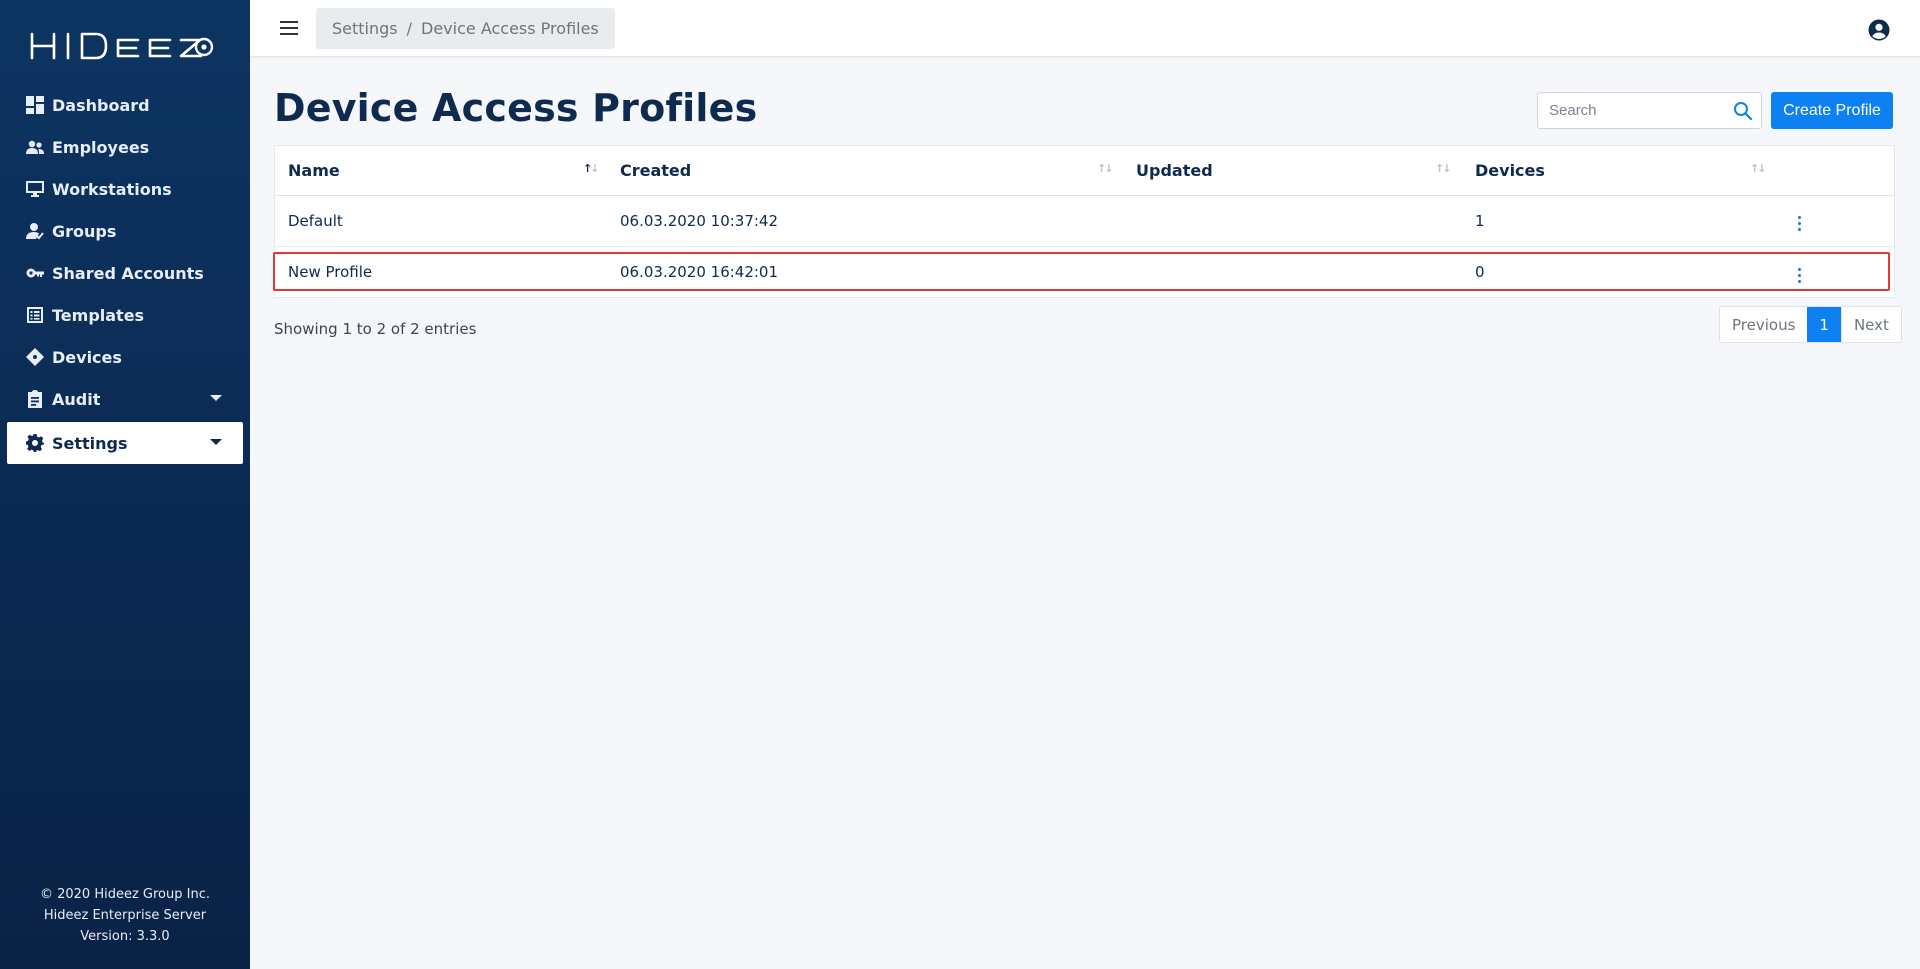  Describe the element at coordinates (35, 273) in the screenshot. I see `key-icon` at that location.